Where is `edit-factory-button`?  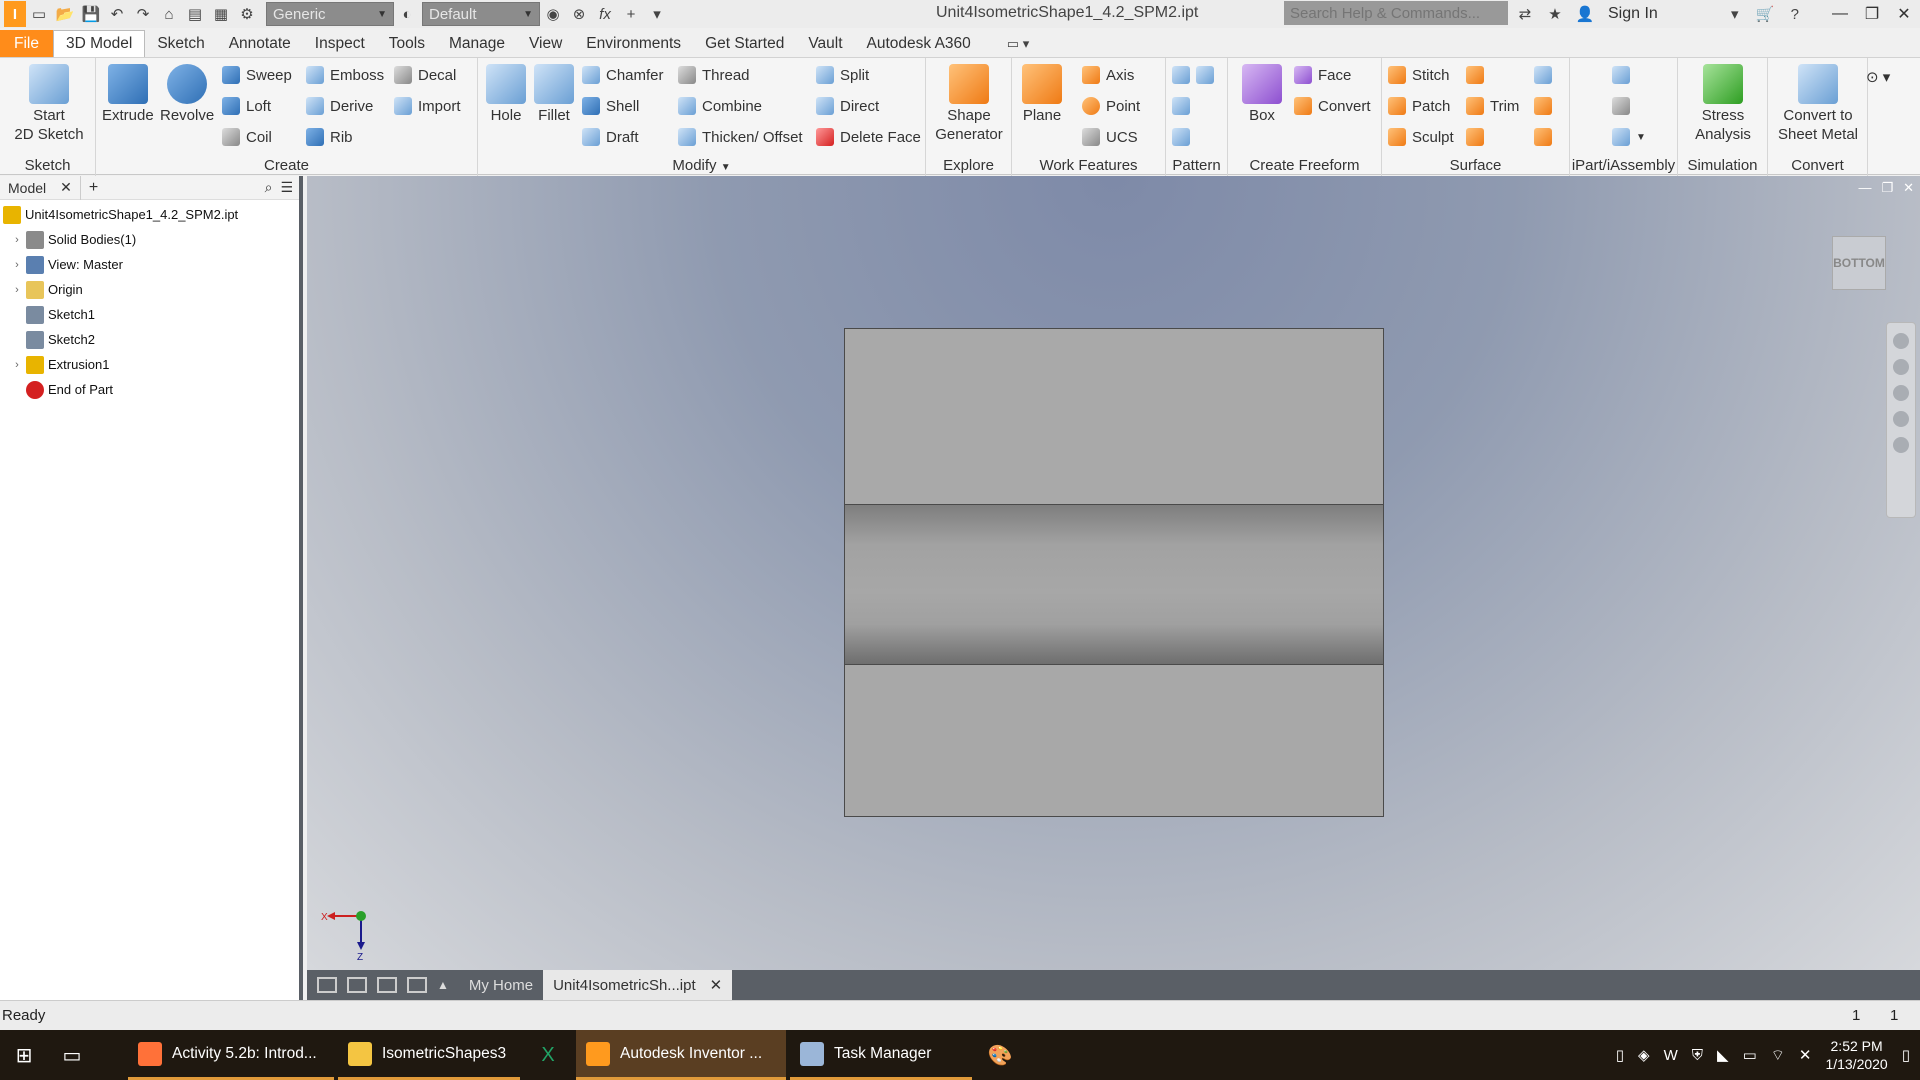 edit-factory-button is located at coordinates (1621, 106).